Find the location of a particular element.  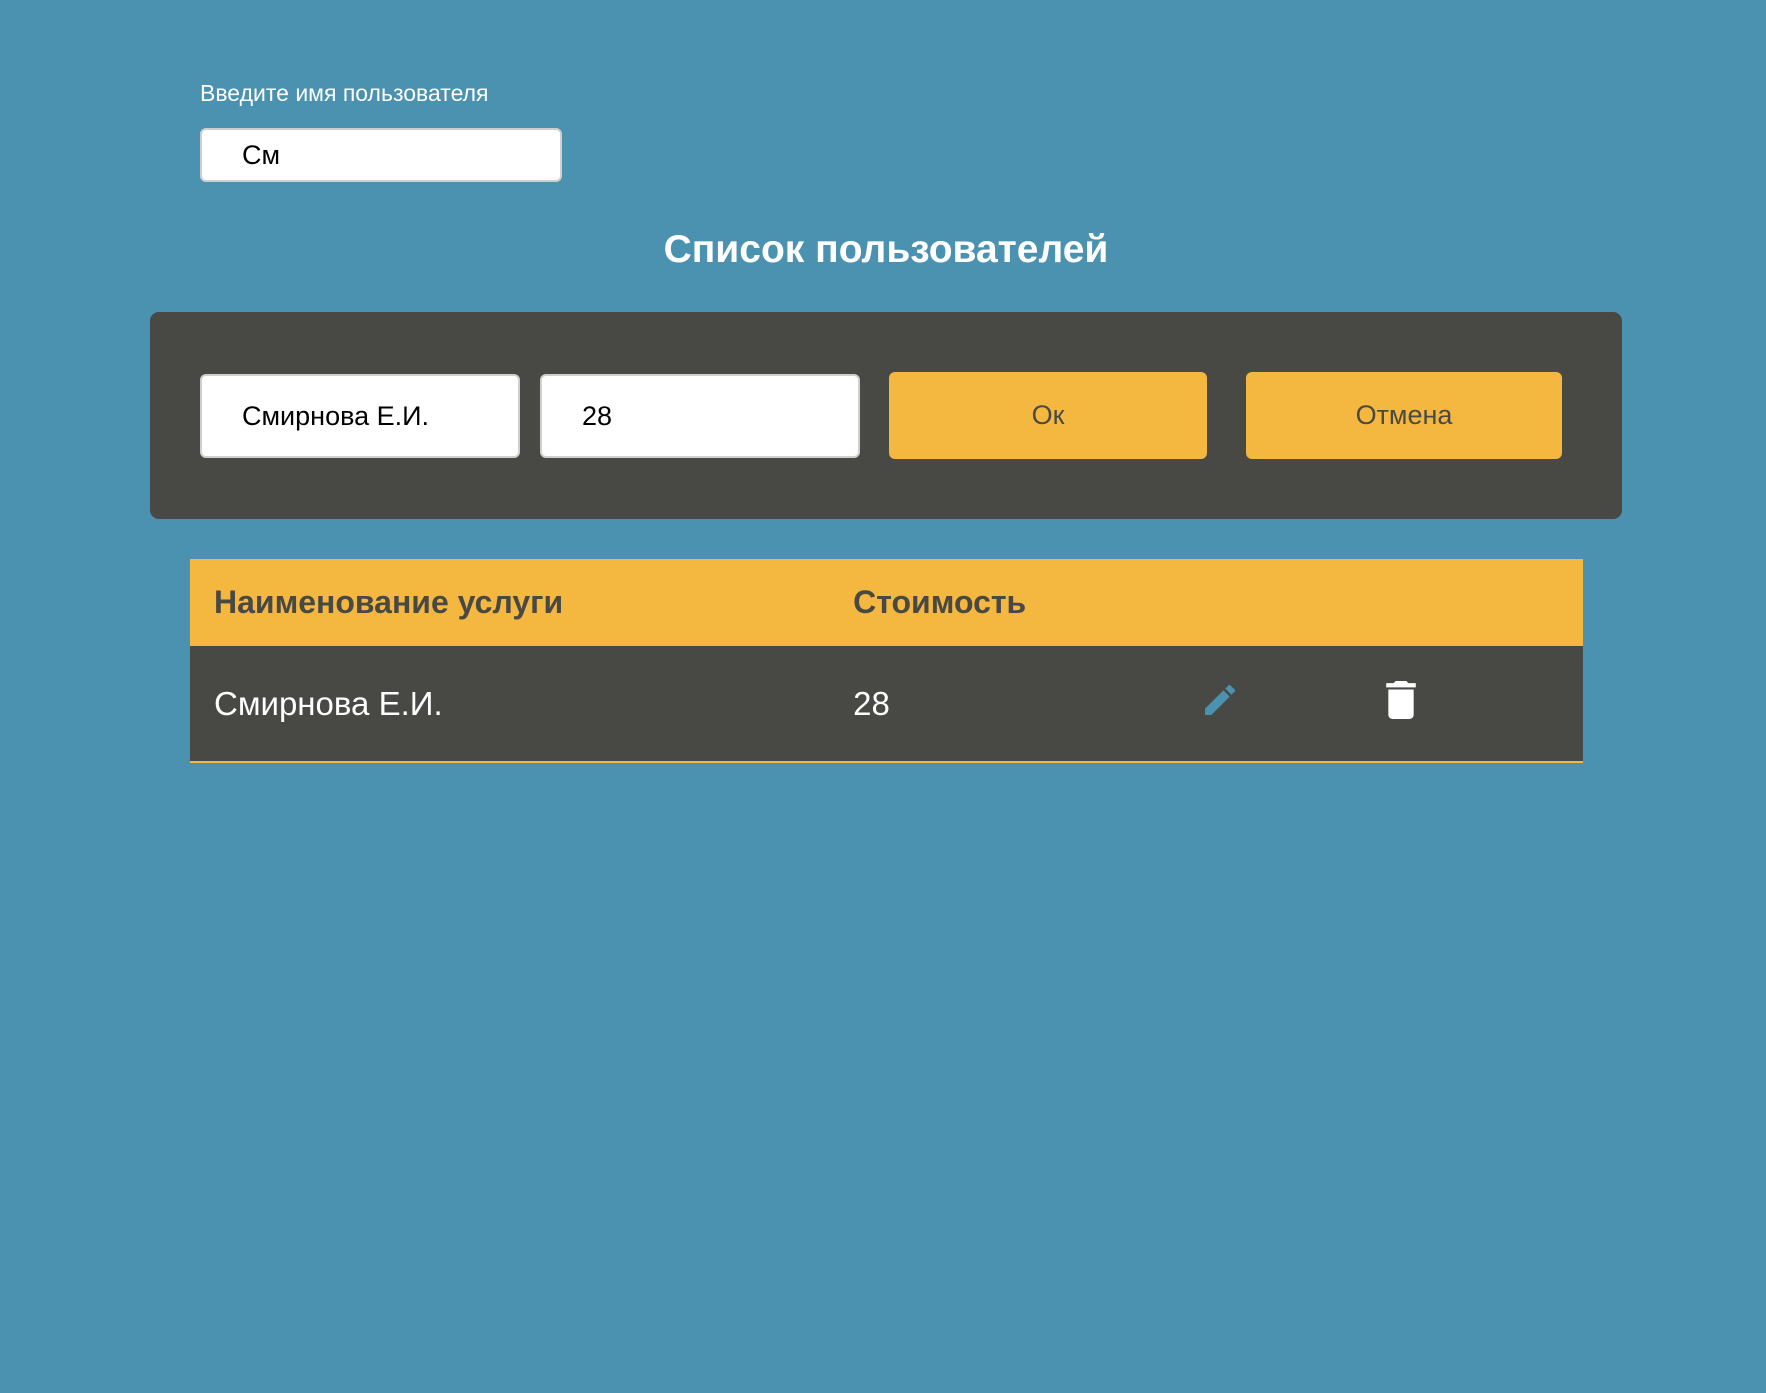

row-delete-cell is located at coordinates (1484, 704).